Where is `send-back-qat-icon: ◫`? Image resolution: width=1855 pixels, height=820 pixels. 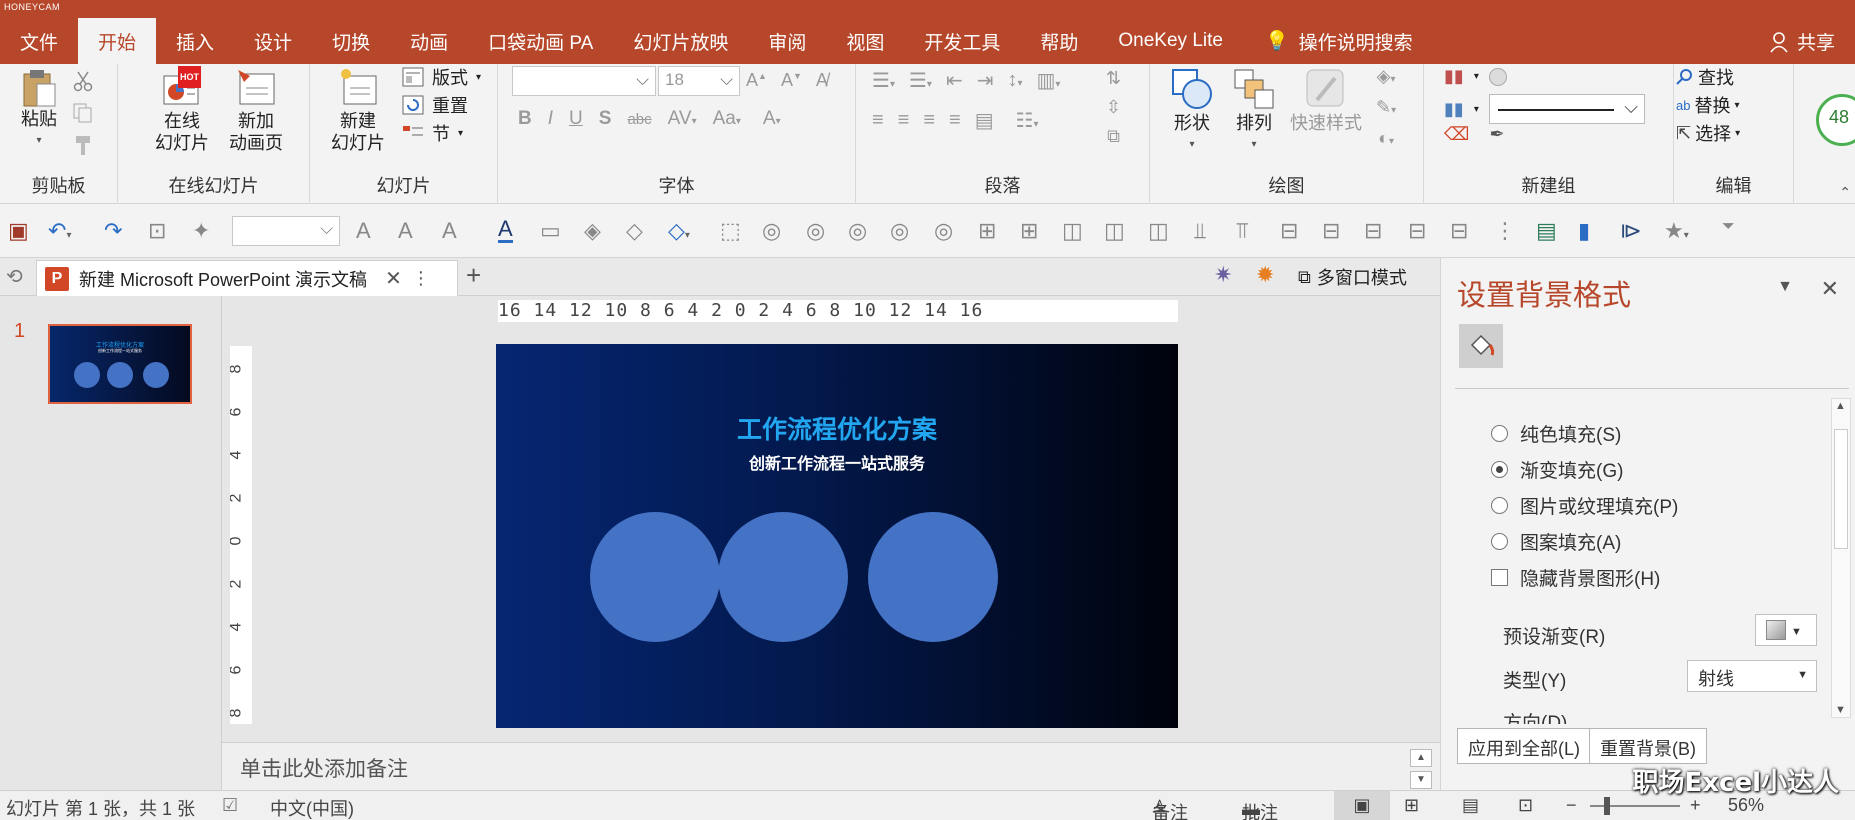
send-back-qat-icon: ◫ is located at coordinates (1114, 231).